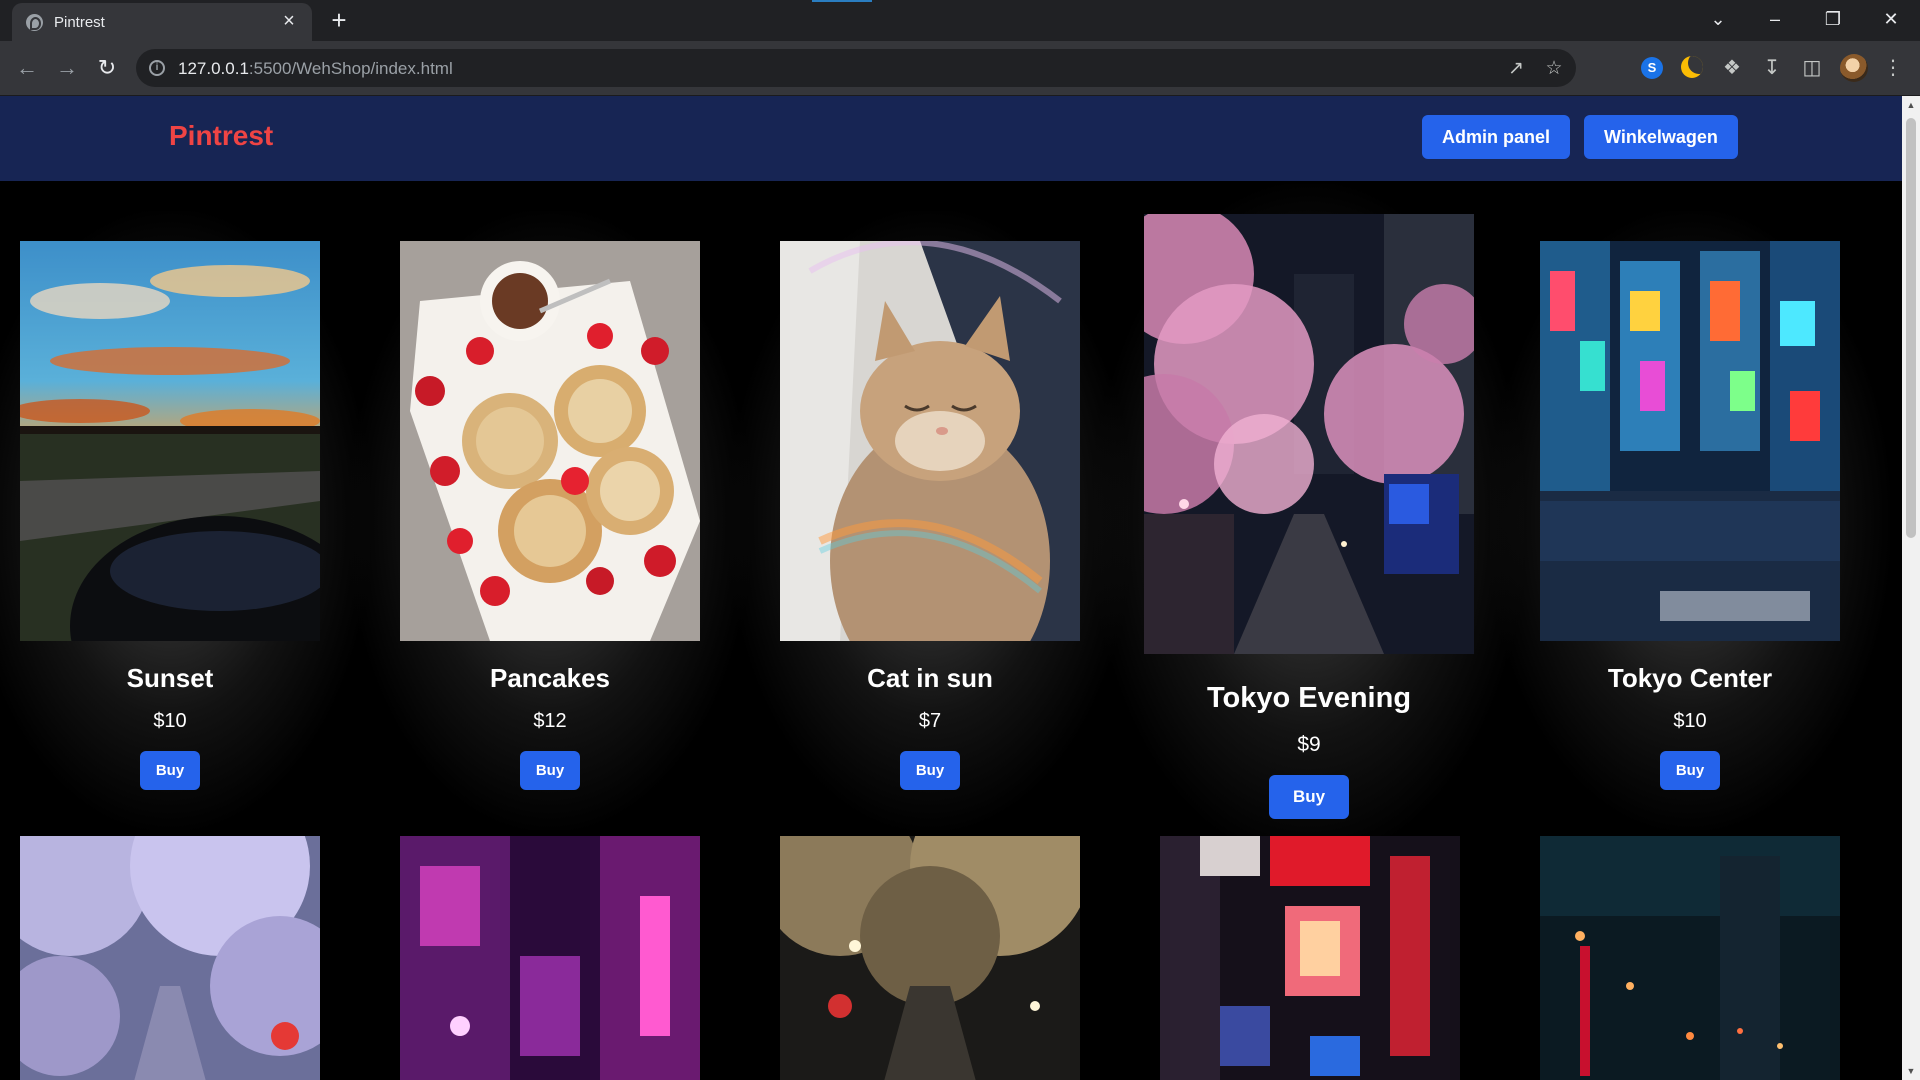 Image resolution: width=1920 pixels, height=1080 pixels. What do you see at coordinates (930, 678) in the screenshot?
I see `product-title: Cat in sun` at bounding box center [930, 678].